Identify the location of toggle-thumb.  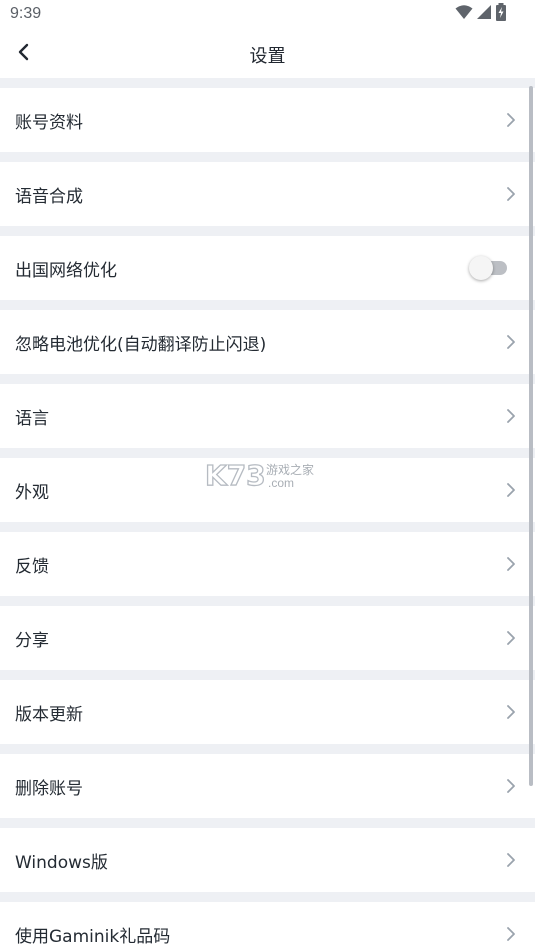
(481, 268).